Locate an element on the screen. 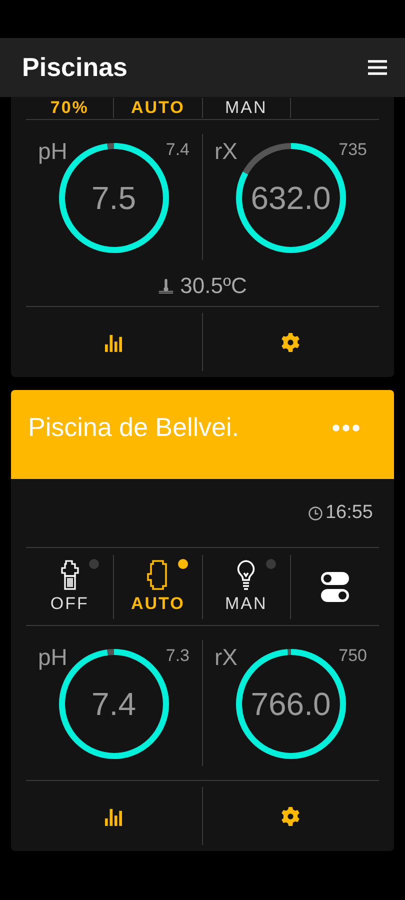 Image resolution: width=405 pixels, height=900 pixels. clock-icon is located at coordinates (316, 513).